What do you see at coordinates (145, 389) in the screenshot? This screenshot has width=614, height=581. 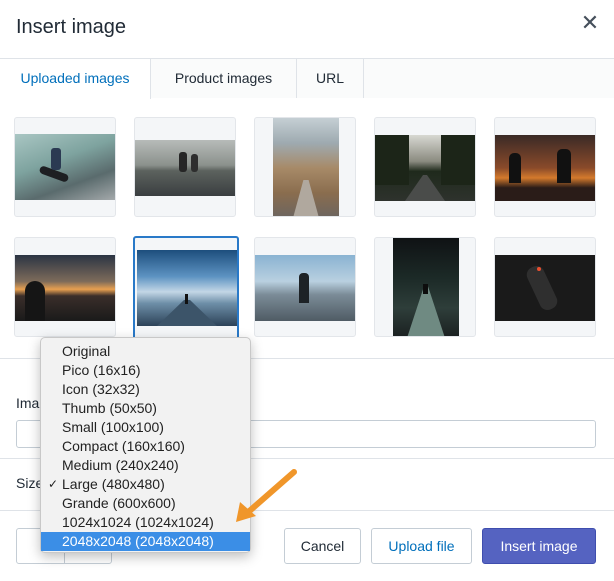 I see `size-option-icon: Icon (32x32)` at bounding box center [145, 389].